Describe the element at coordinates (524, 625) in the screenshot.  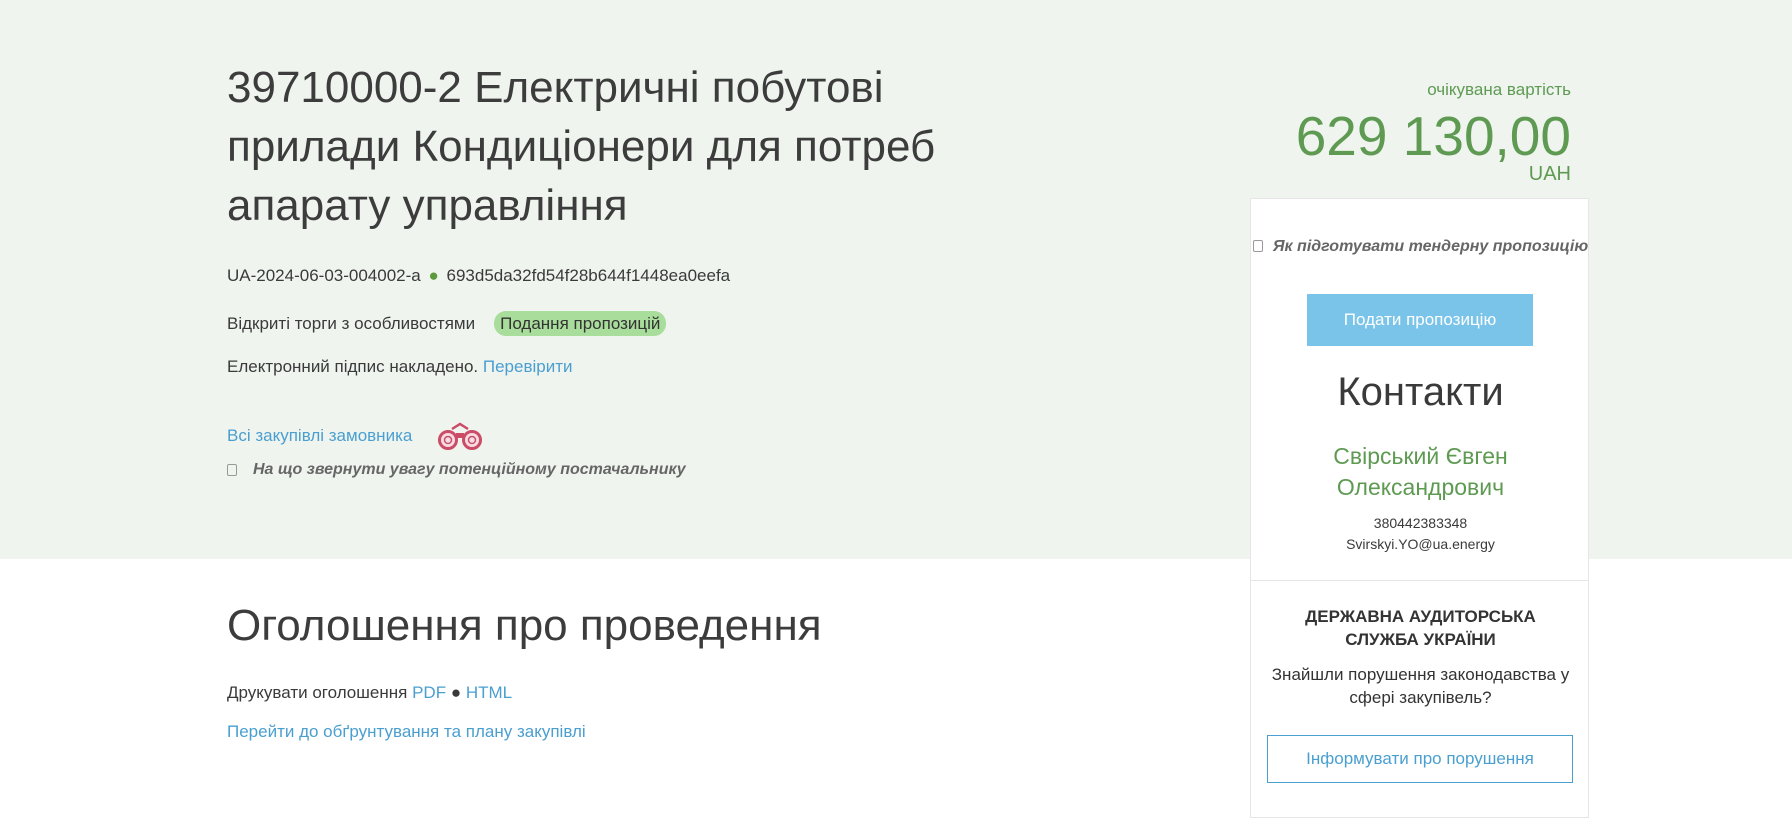
I see `announcement-heading: Оголошення про проведення` at that location.